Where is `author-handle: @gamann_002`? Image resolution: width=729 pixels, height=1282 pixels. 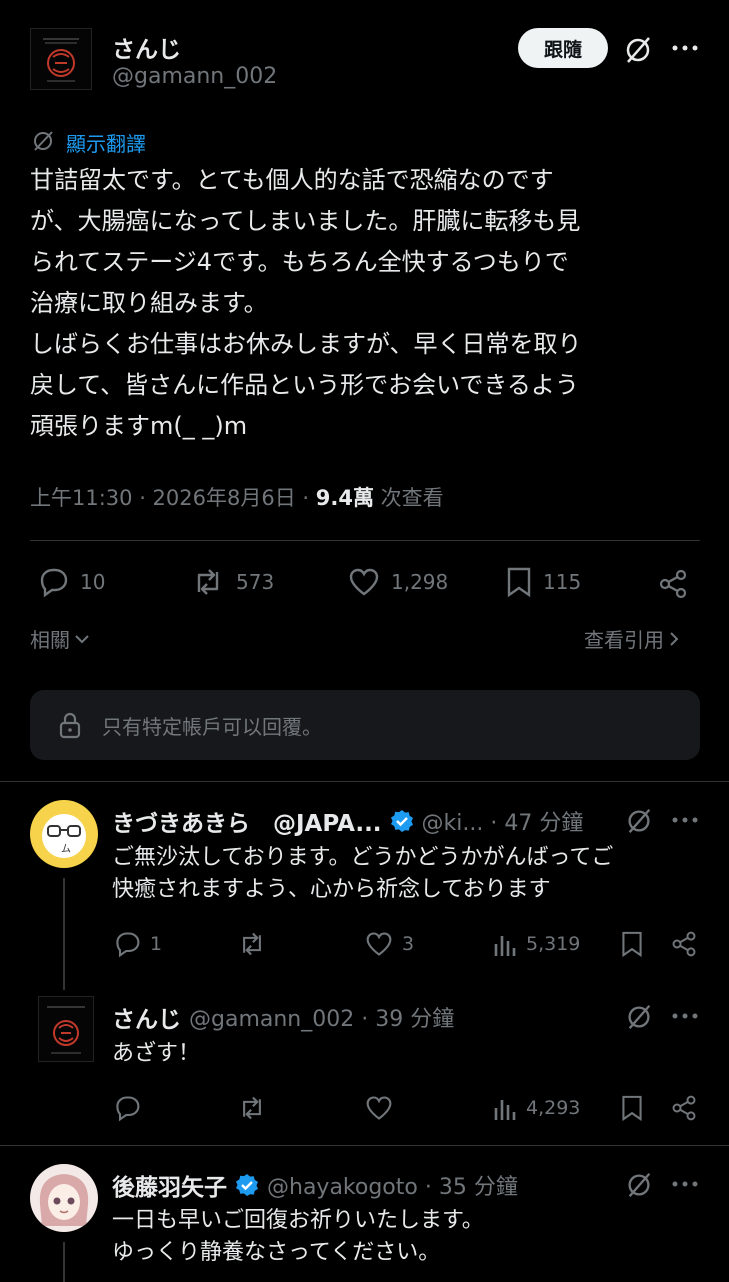 author-handle: @gamann_002 is located at coordinates (194, 76).